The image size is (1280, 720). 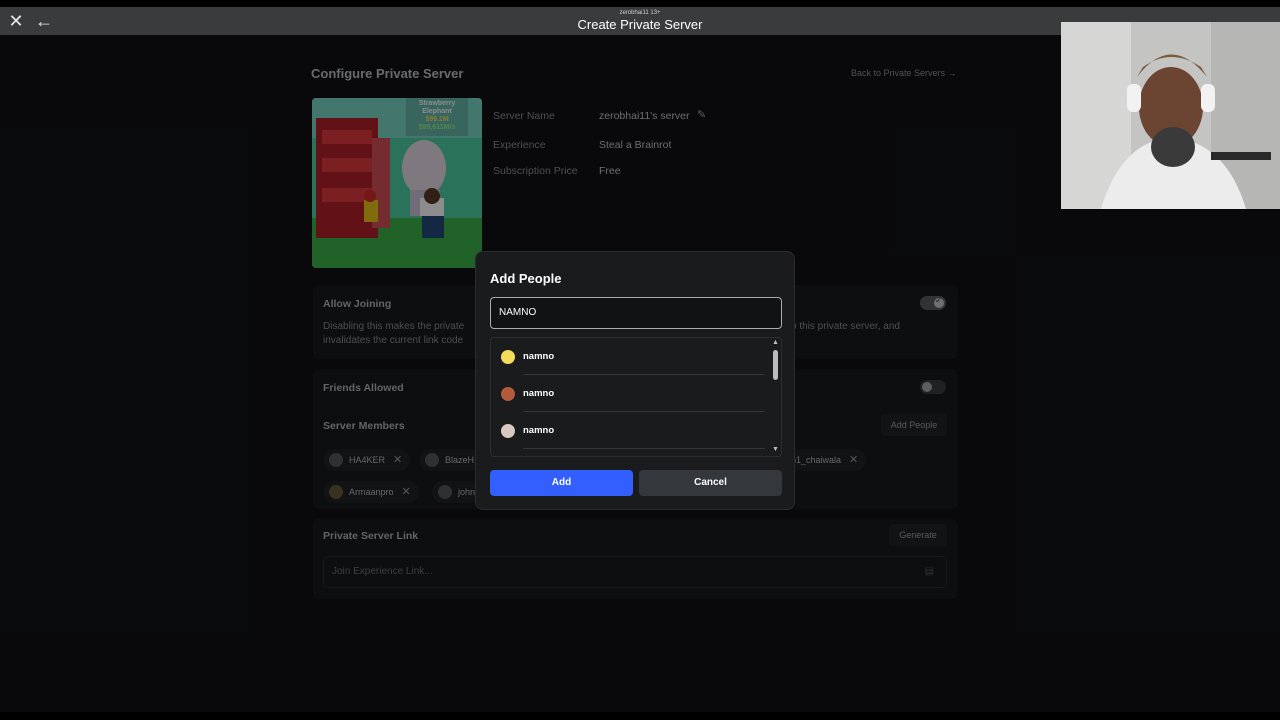 I want to click on dialog-title: Add People, so click(x=526, y=278).